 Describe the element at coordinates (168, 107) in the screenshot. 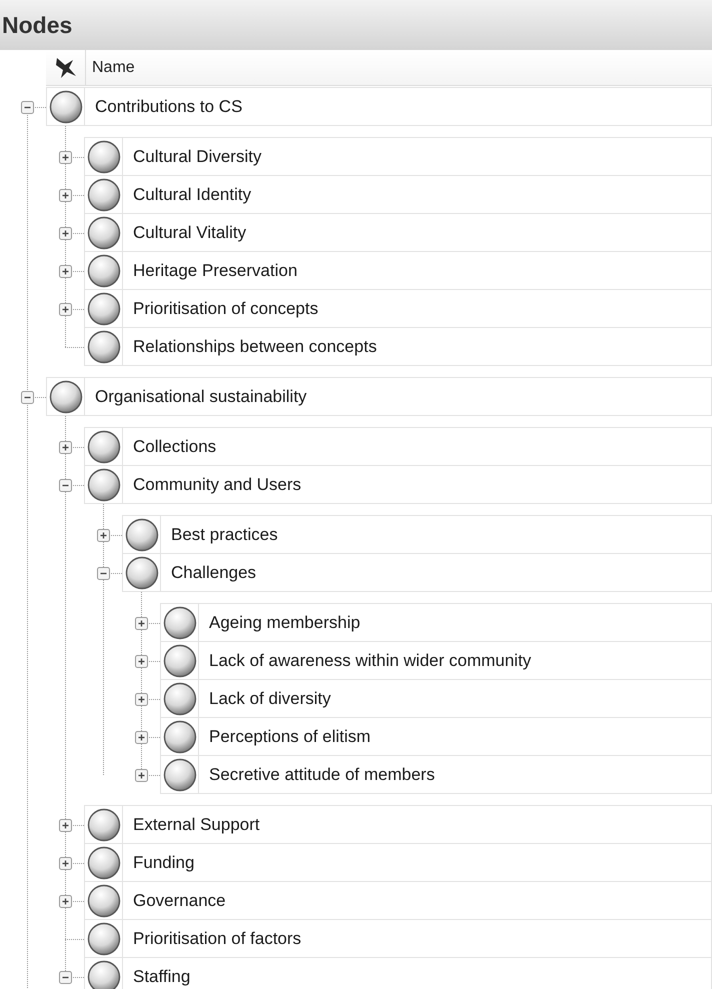

I see `node-name: Contributions to CS` at that location.